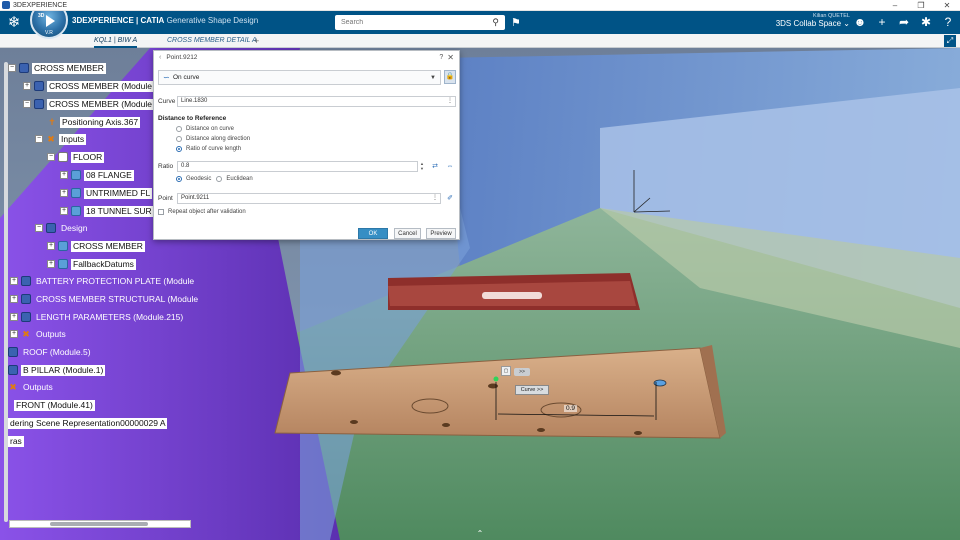 Image resolution: width=960 pixels, height=540 pixels. I want to click on point-type-select: ∽ On curve ▼, so click(299, 77).